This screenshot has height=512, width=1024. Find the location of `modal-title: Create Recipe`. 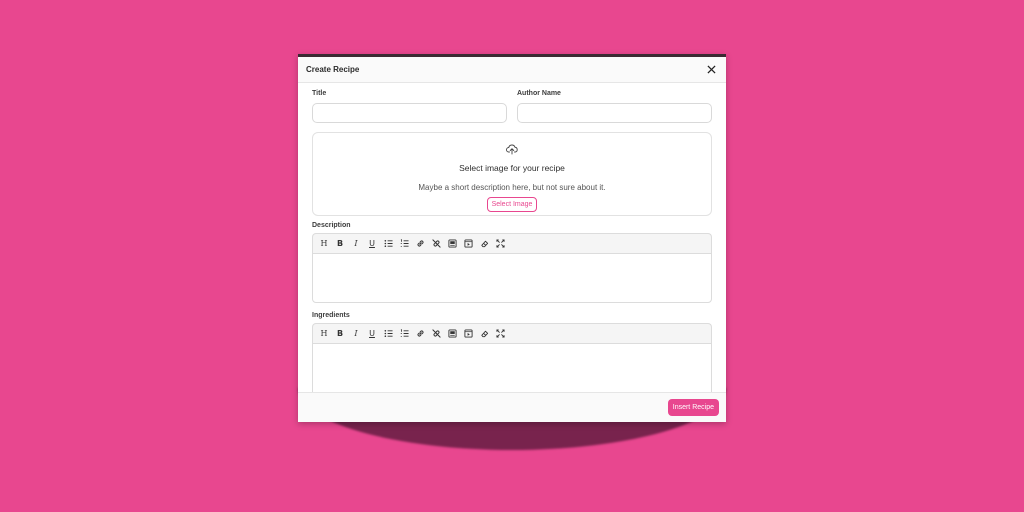

modal-title: Create Recipe is located at coordinates (333, 69).